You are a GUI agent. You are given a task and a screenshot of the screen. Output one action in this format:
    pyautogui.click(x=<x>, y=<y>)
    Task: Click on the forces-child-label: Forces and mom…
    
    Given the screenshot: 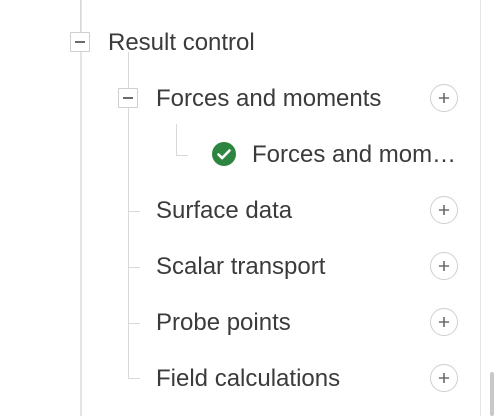 What is the action you would take?
    pyautogui.click(x=354, y=155)
    